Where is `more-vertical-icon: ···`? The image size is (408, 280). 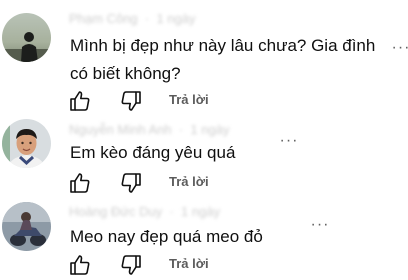
more-vertical-icon: ··· is located at coordinates (399, 48).